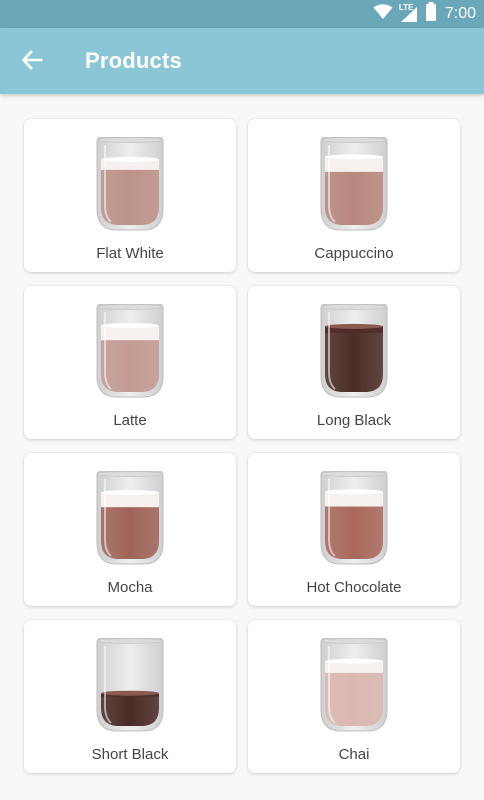 This screenshot has height=800, width=484. I want to click on product-card: Cappuccino, so click(354, 195).